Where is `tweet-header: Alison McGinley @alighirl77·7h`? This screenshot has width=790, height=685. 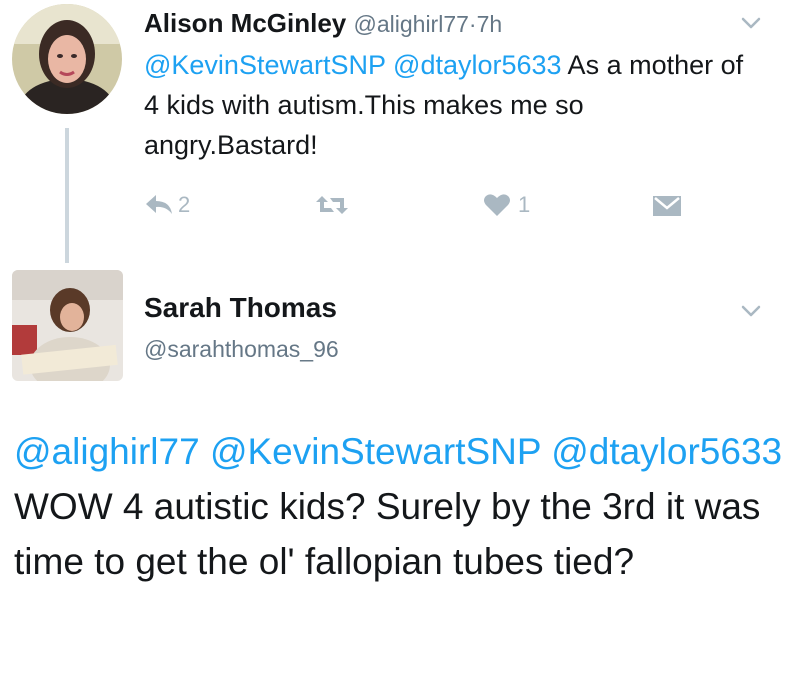 tweet-header: Alison McGinley @alighirl77·7h is located at coordinates (323, 23).